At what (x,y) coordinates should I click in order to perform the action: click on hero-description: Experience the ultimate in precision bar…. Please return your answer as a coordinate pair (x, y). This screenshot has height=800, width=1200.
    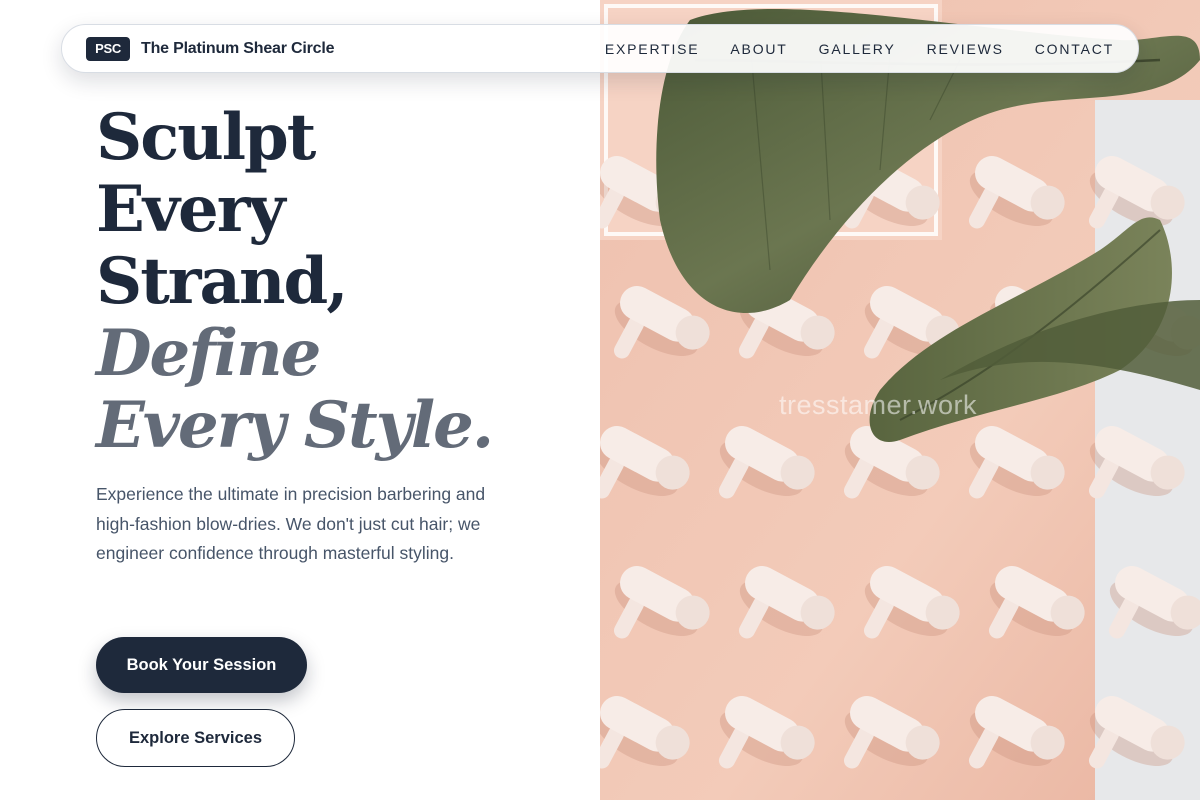
    Looking at the image, I should click on (291, 523).